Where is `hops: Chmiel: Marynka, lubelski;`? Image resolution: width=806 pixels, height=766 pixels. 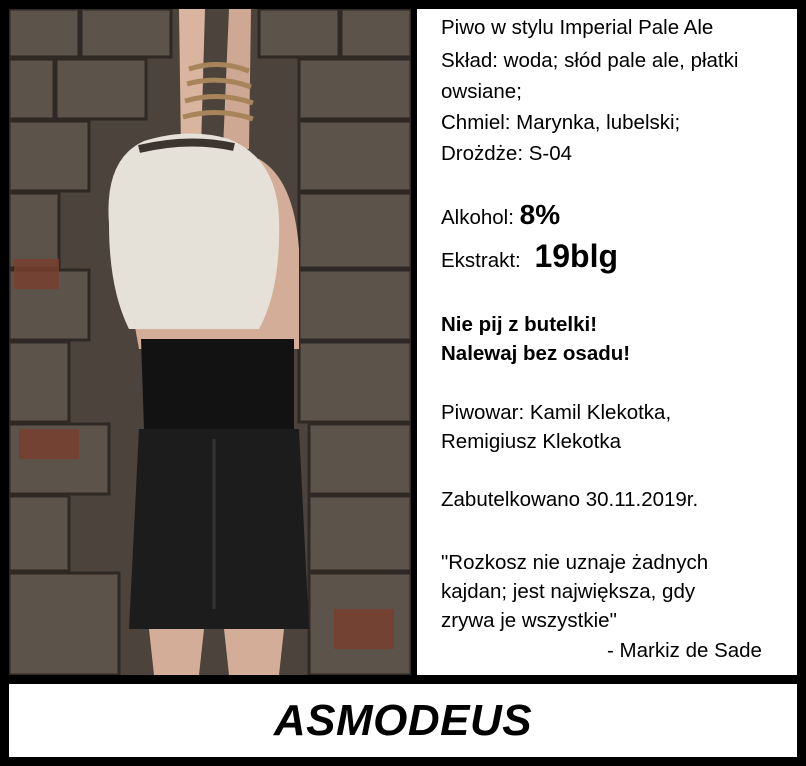 hops: Chmiel: Marynka, lubelski; is located at coordinates (561, 122).